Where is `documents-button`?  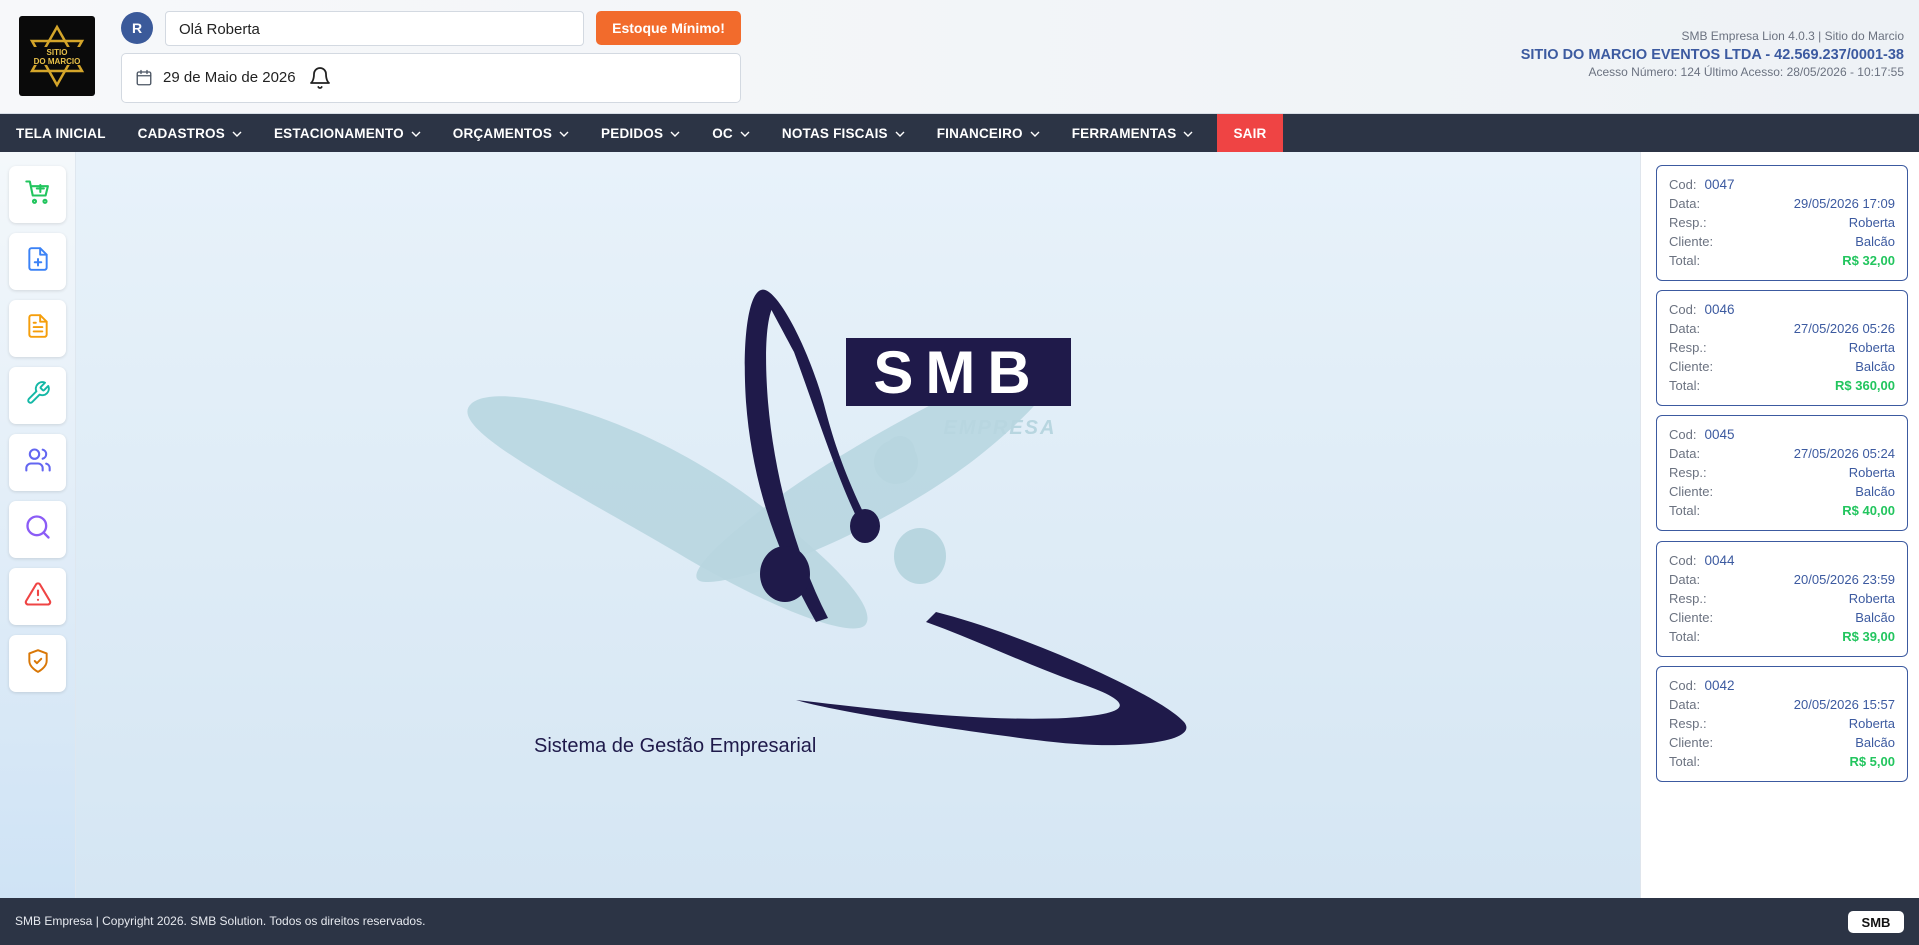
documents-button is located at coordinates (37, 328).